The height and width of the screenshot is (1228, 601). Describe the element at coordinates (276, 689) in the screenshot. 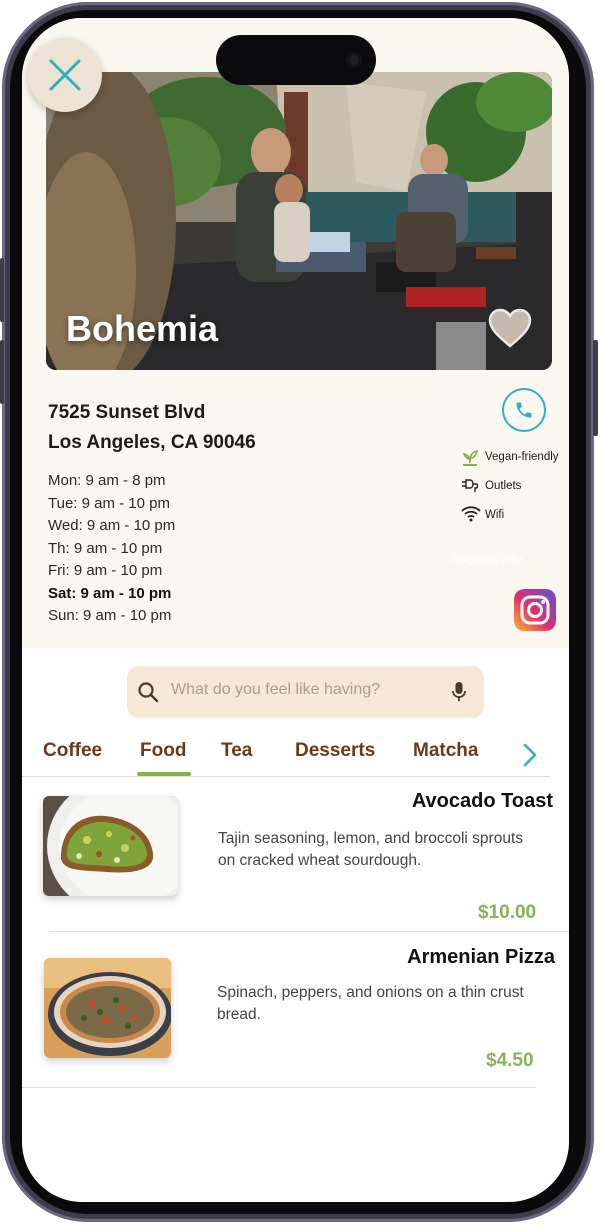

I see `search-placeholder: What do you feel like having?` at that location.